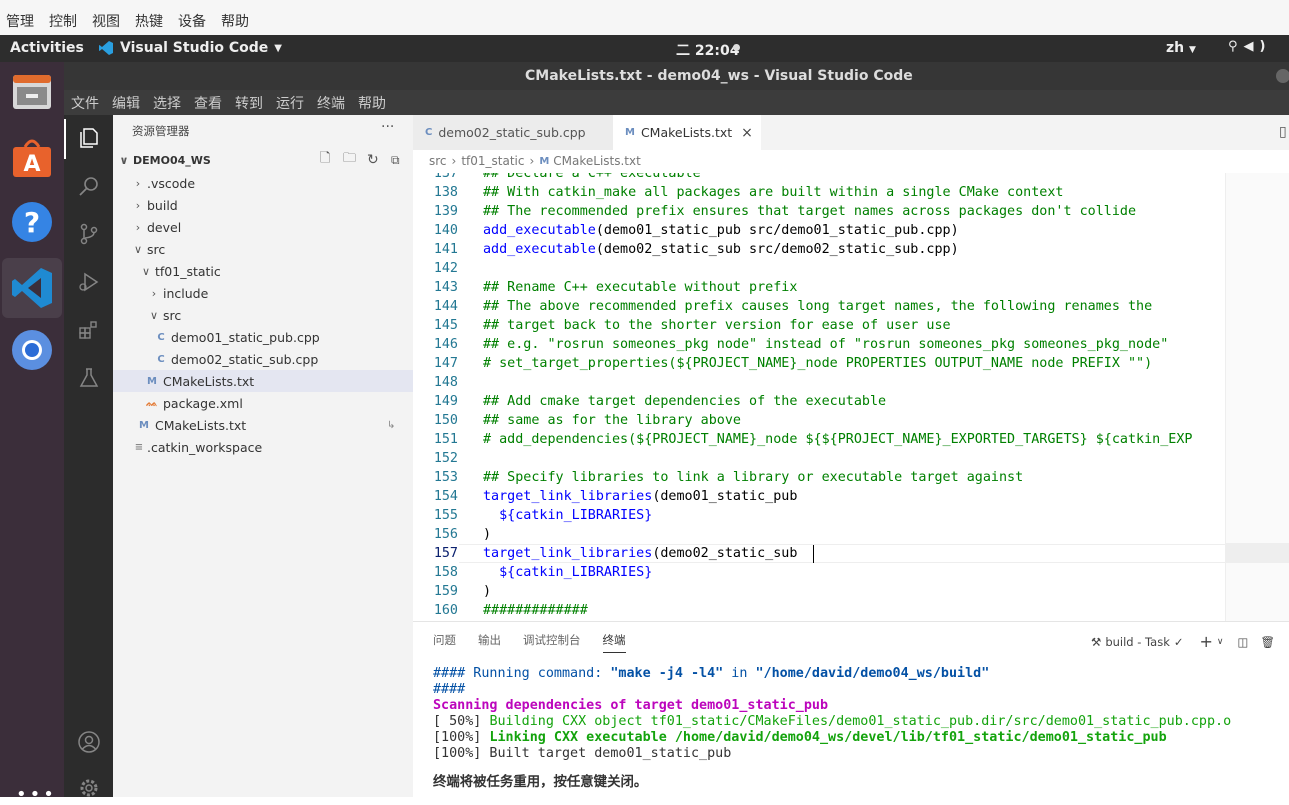 This screenshot has height=805, width=1289. What do you see at coordinates (89, 234) in the screenshot?
I see `source-control-icon` at bounding box center [89, 234].